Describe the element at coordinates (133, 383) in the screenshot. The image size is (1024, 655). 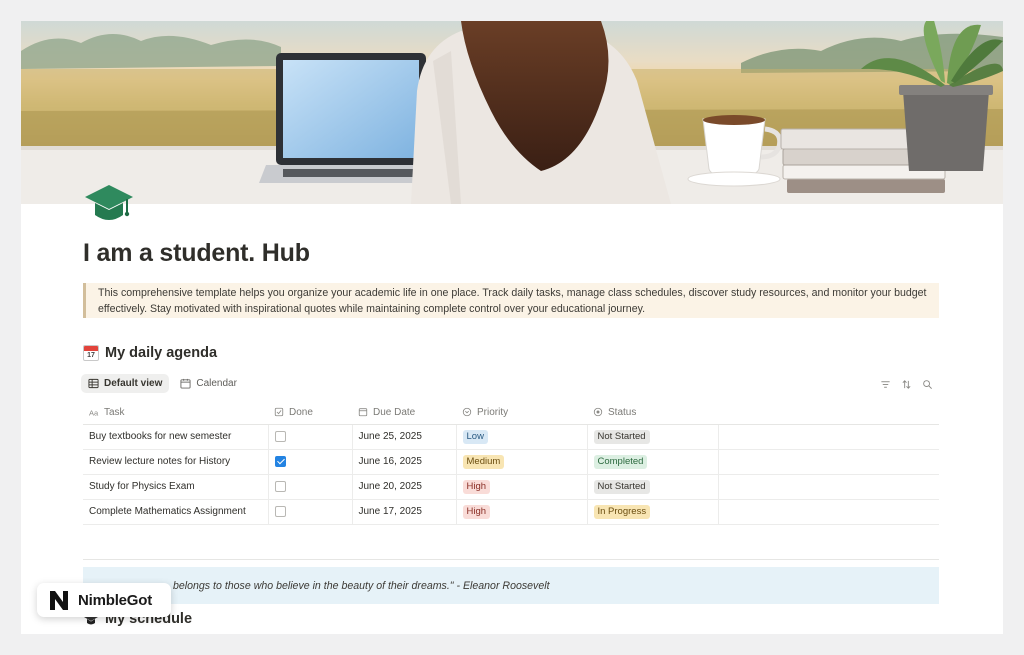
I see `tab-default-view-label: Default view` at that location.